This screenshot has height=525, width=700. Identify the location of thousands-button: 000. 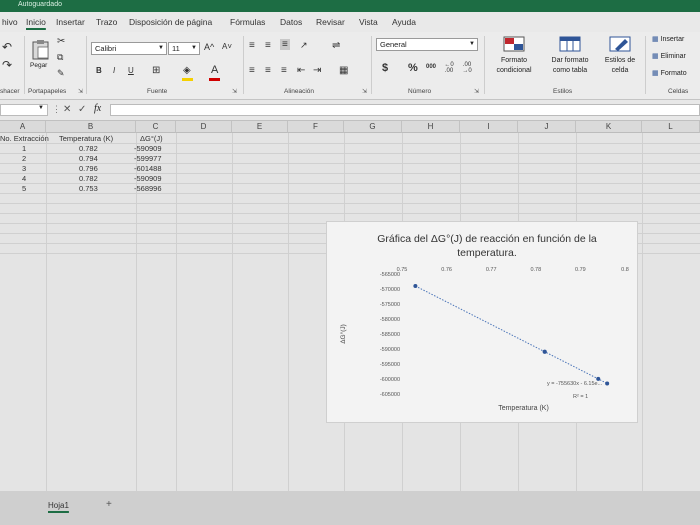
(431, 67).